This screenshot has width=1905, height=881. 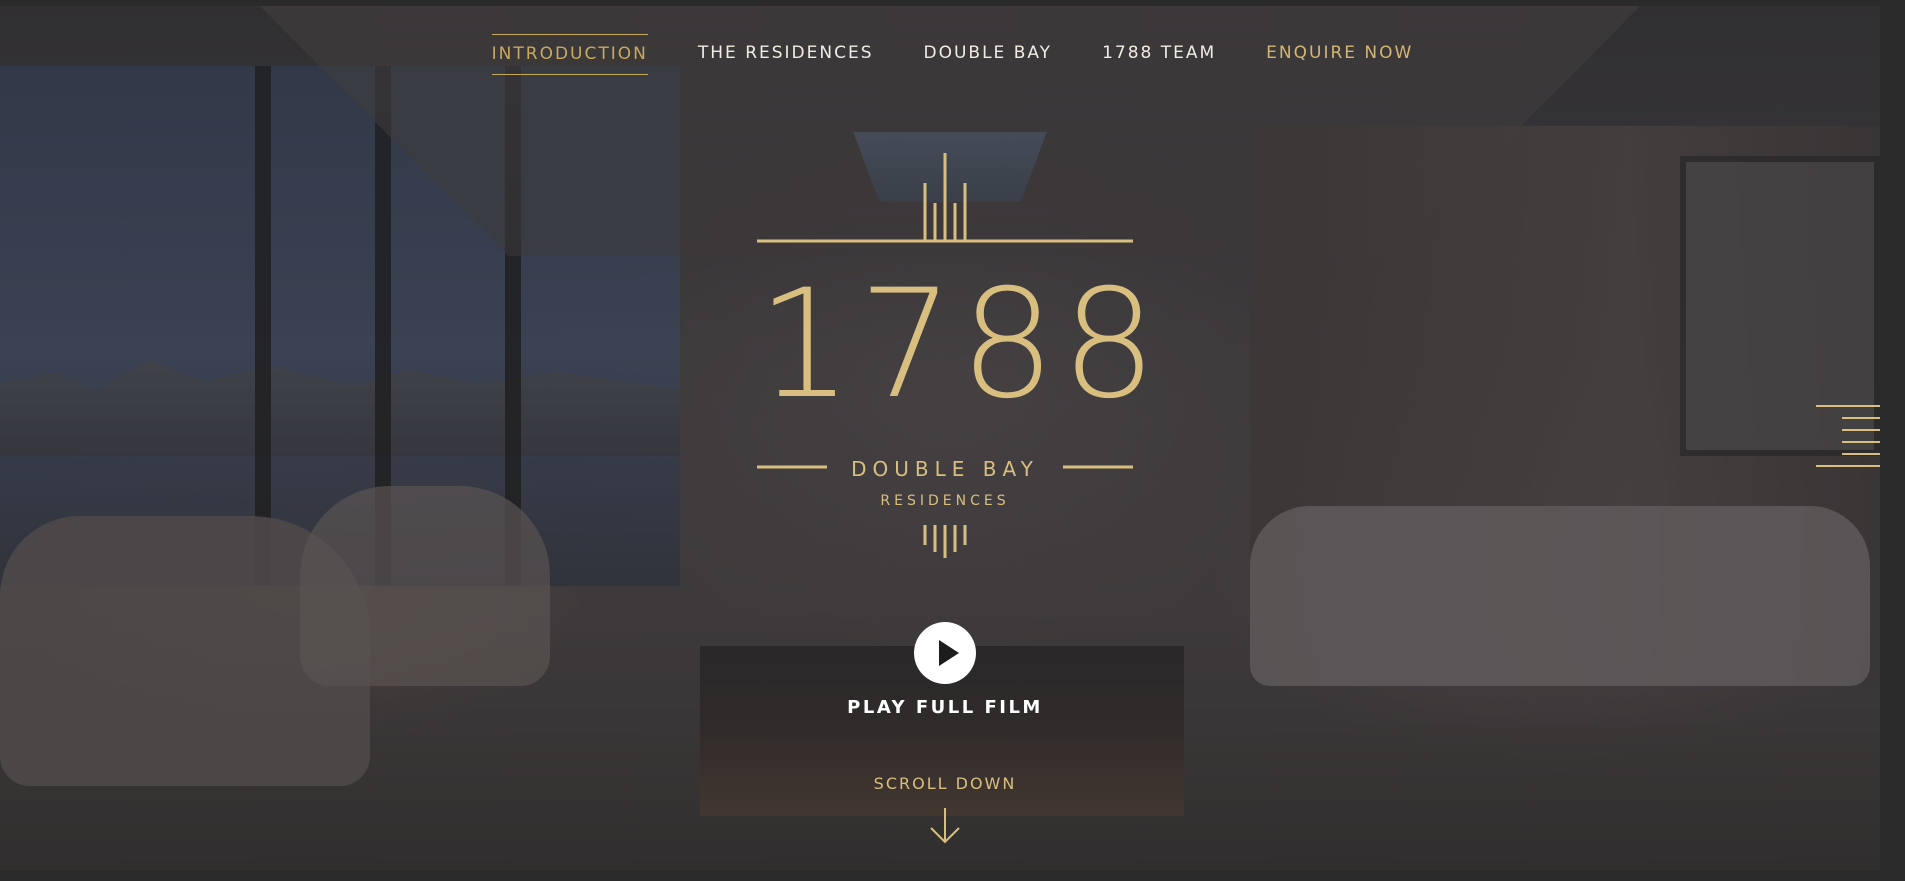 What do you see at coordinates (988, 54) in the screenshot?
I see `nav-item-double-bay: DOUBLE BAY` at bounding box center [988, 54].